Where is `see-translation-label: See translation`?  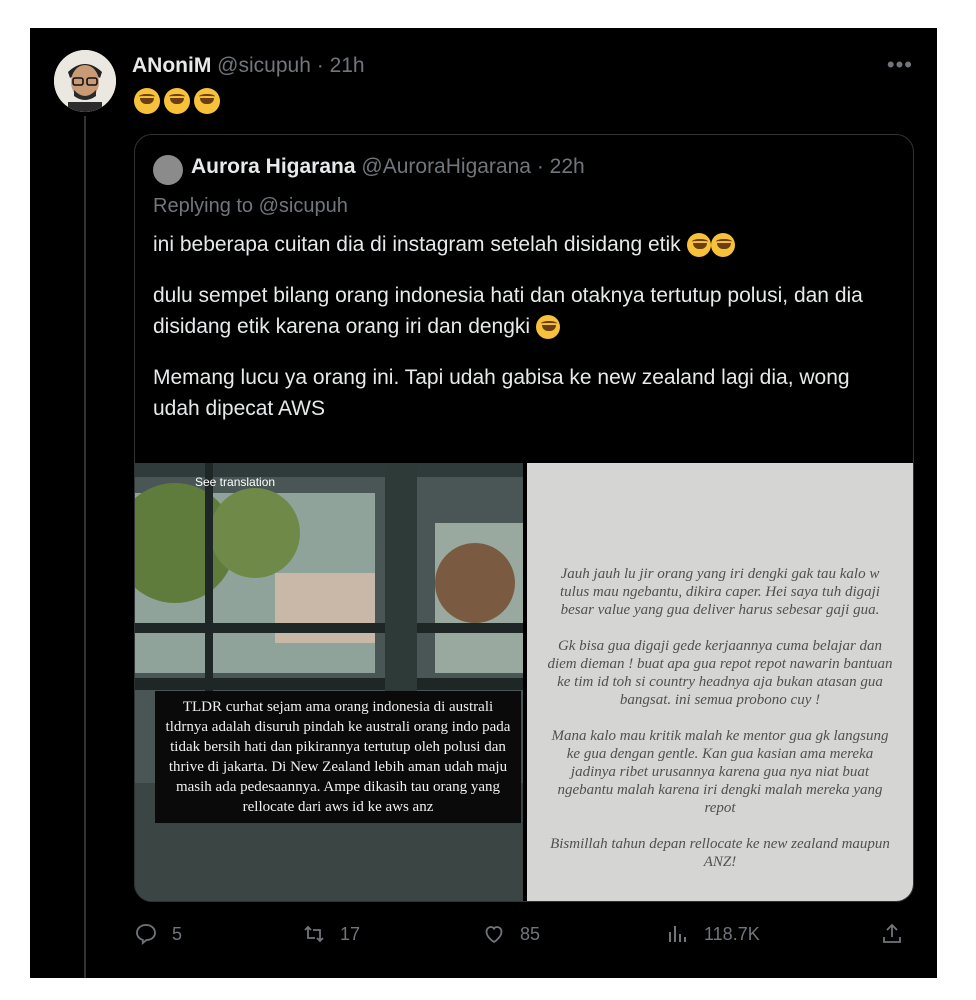 see-translation-label: See translation is located at coordinates (235, 482).